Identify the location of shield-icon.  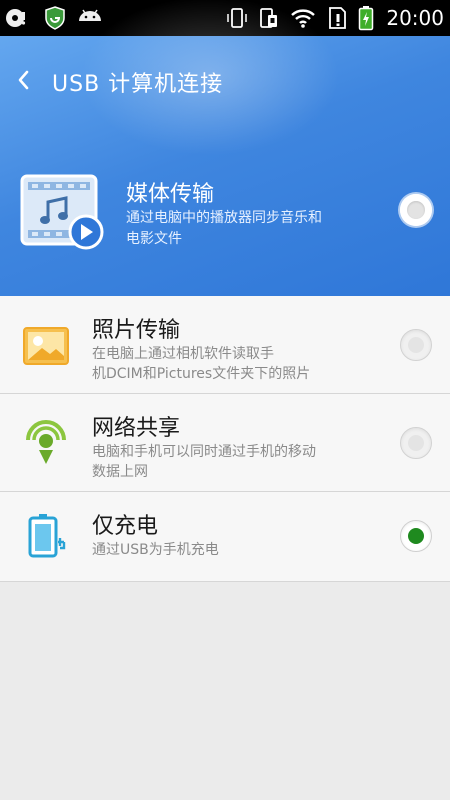
(55, 18).